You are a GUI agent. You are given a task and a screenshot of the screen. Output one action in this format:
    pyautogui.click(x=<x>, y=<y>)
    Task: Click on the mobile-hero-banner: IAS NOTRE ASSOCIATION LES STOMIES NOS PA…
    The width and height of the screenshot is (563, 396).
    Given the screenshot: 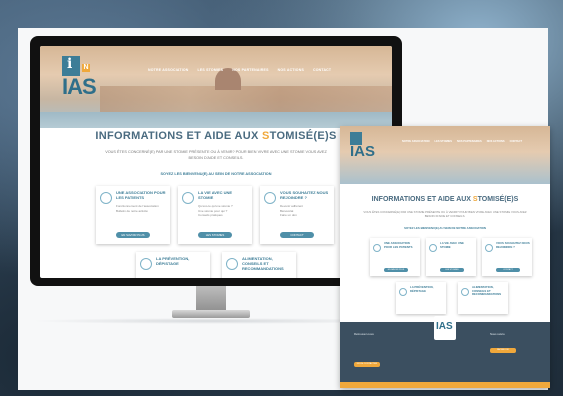 What is the action you would take?
    pyautogui.click(x=445, y=155)
    